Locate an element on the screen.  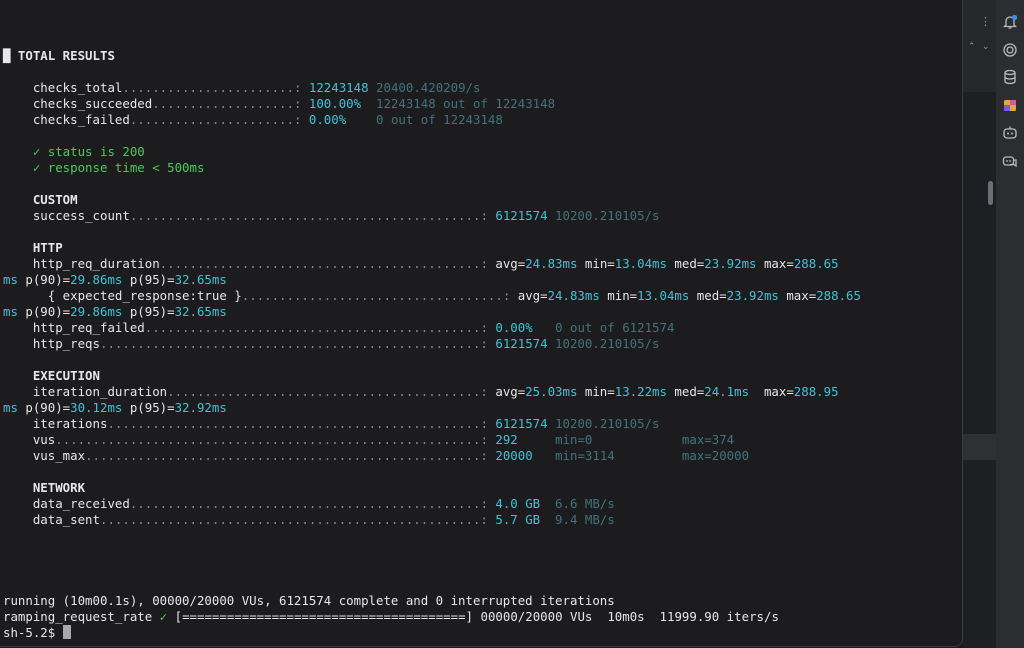
total-results-title: TOTAL RESULTS is located at coordinates (66, 55).